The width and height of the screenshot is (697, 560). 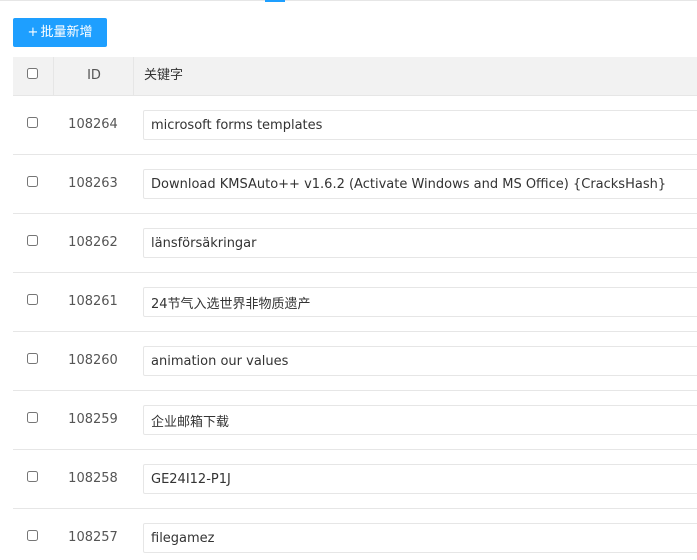 What do you see at coordinates (93, 537) in the screenshot?
I see `row-id: 108257` at bounding box center [93, 537].